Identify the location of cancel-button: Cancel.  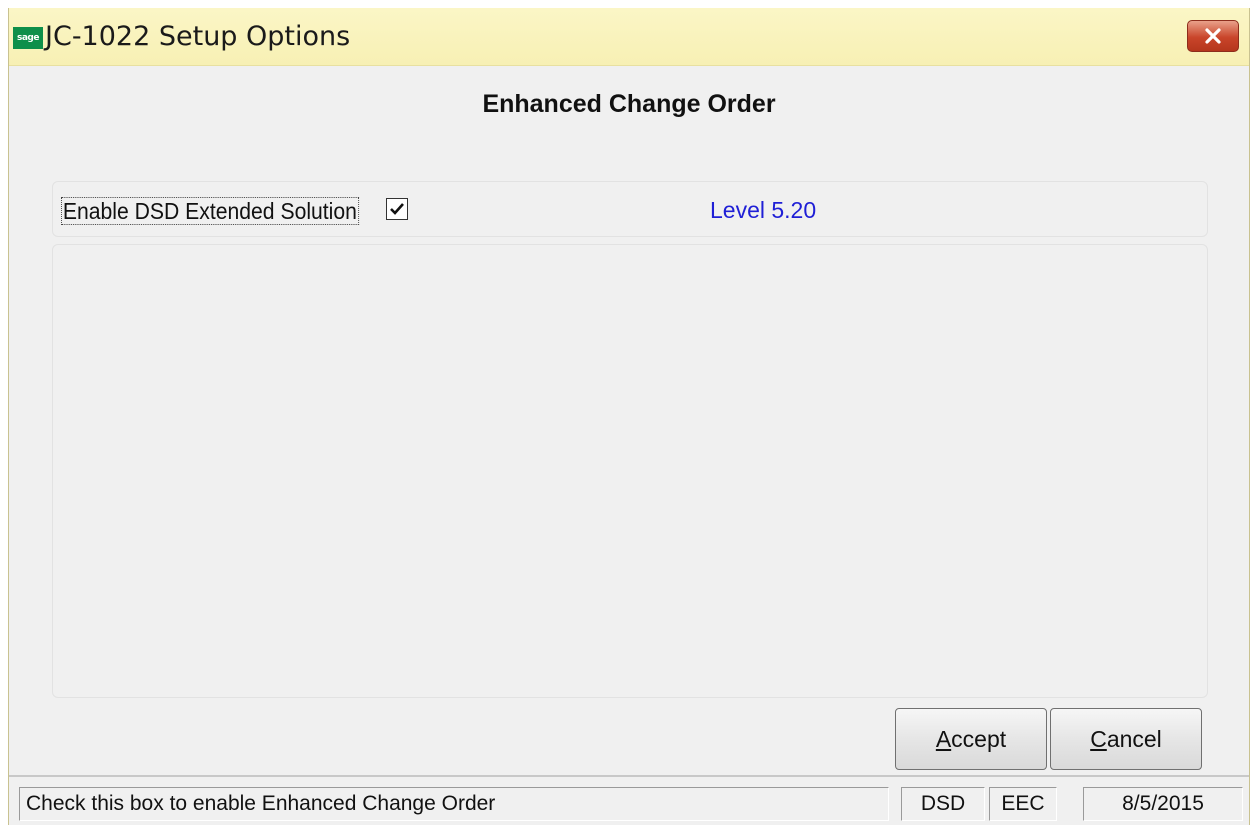
(1126, 739).